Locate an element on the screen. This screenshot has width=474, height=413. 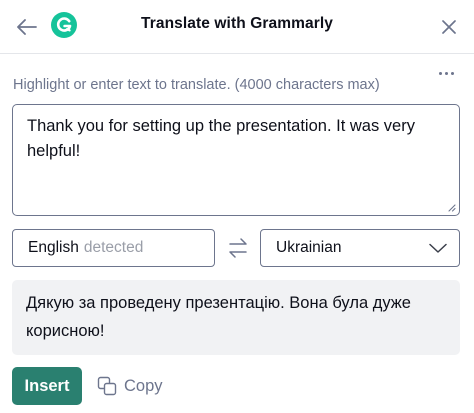
copy-label: Copy is located at coordinates (143, 385).